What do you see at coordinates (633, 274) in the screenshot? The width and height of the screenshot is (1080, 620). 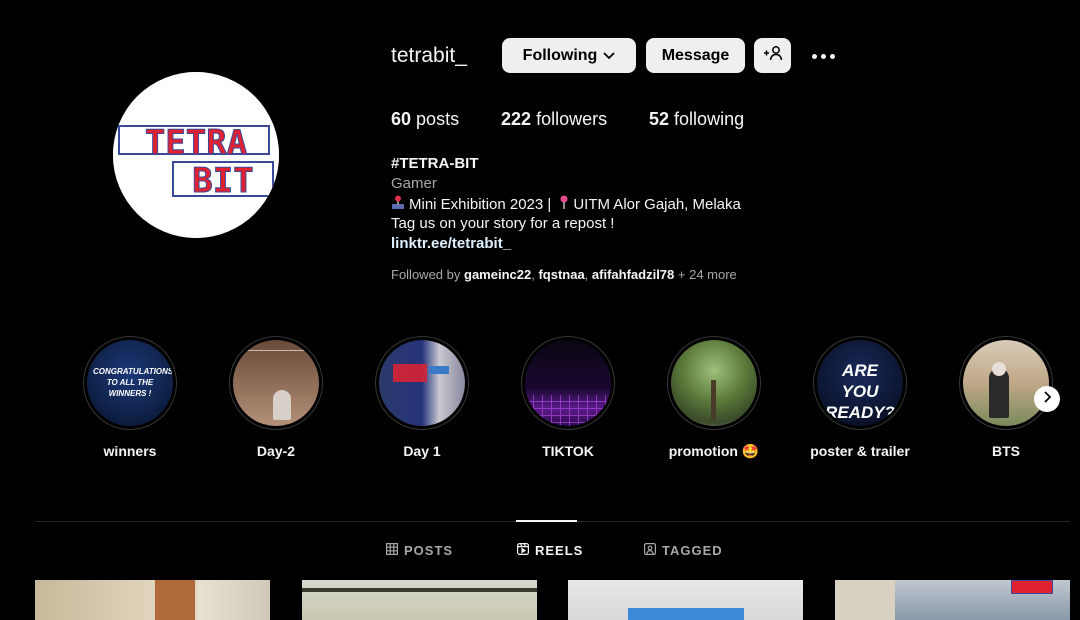 I see `followed-by-user: afifahfadzil78` at bounding box center [633, 274].